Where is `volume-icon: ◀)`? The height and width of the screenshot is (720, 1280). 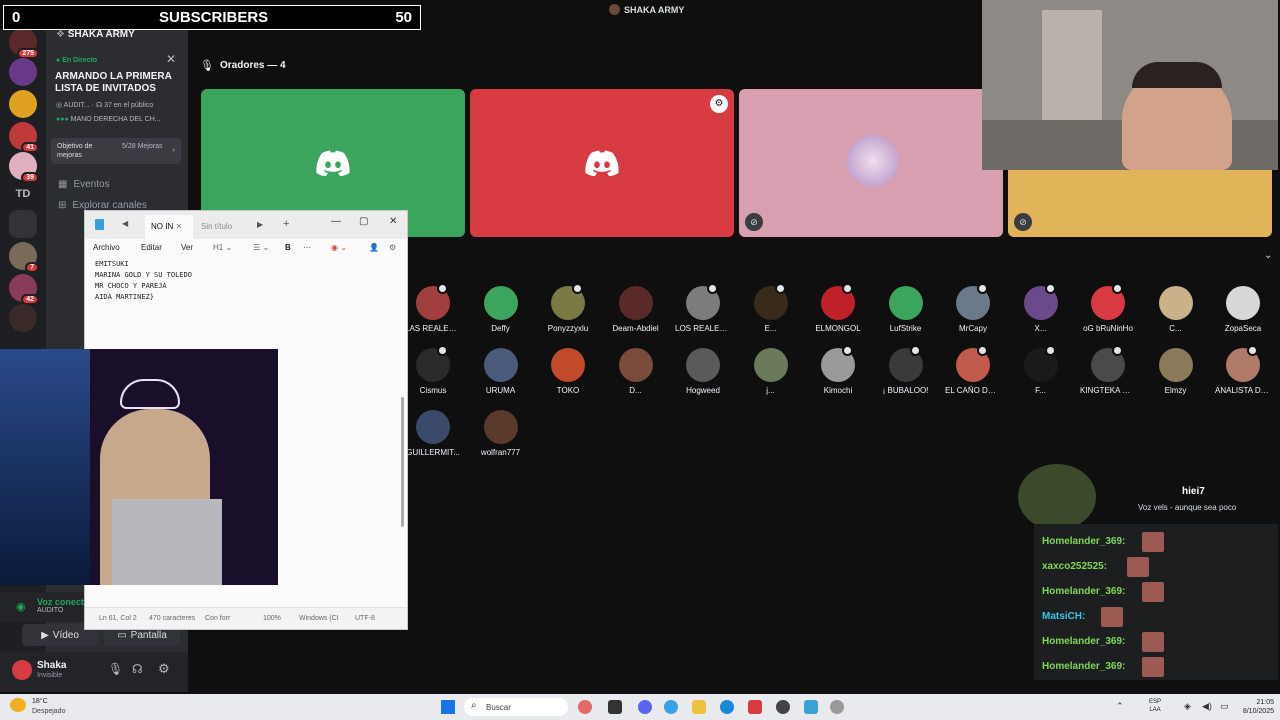 volume-icon: ◀) is located at coordinates (1207, 706).